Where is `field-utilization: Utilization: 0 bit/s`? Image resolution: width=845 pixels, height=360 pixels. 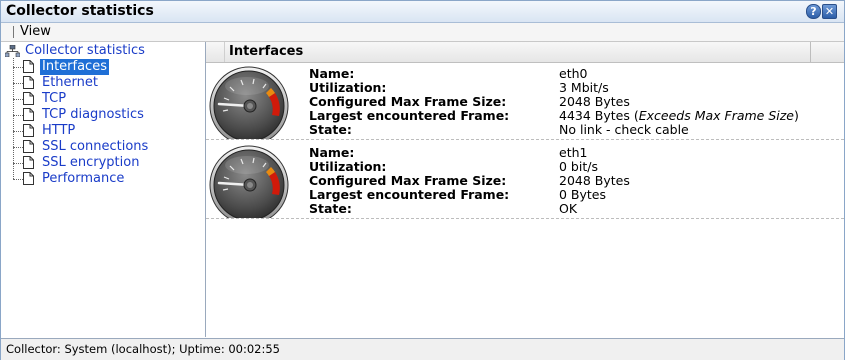
field-utilization: Utilization: 0 bit/s is located at coordinates (574, 167).